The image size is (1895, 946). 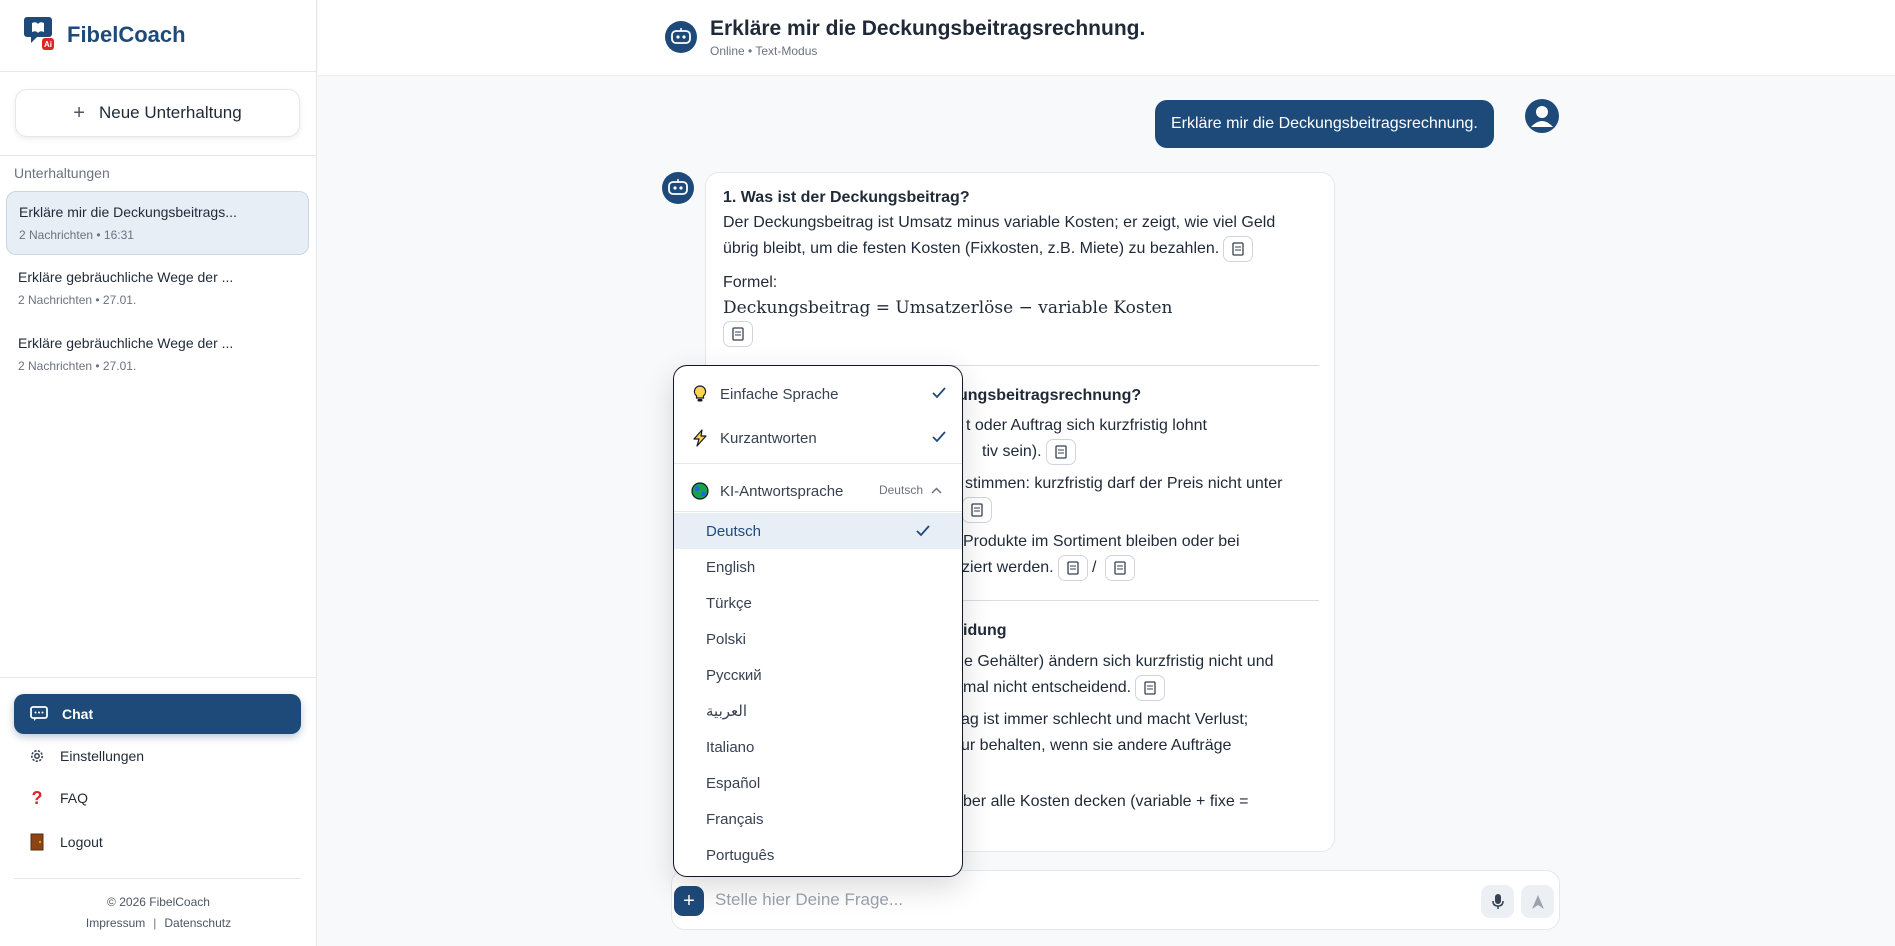 What do you see at coordinates (700, 491) in the screenshot?
I see `globe-icon` at bounding box center [700, 491].